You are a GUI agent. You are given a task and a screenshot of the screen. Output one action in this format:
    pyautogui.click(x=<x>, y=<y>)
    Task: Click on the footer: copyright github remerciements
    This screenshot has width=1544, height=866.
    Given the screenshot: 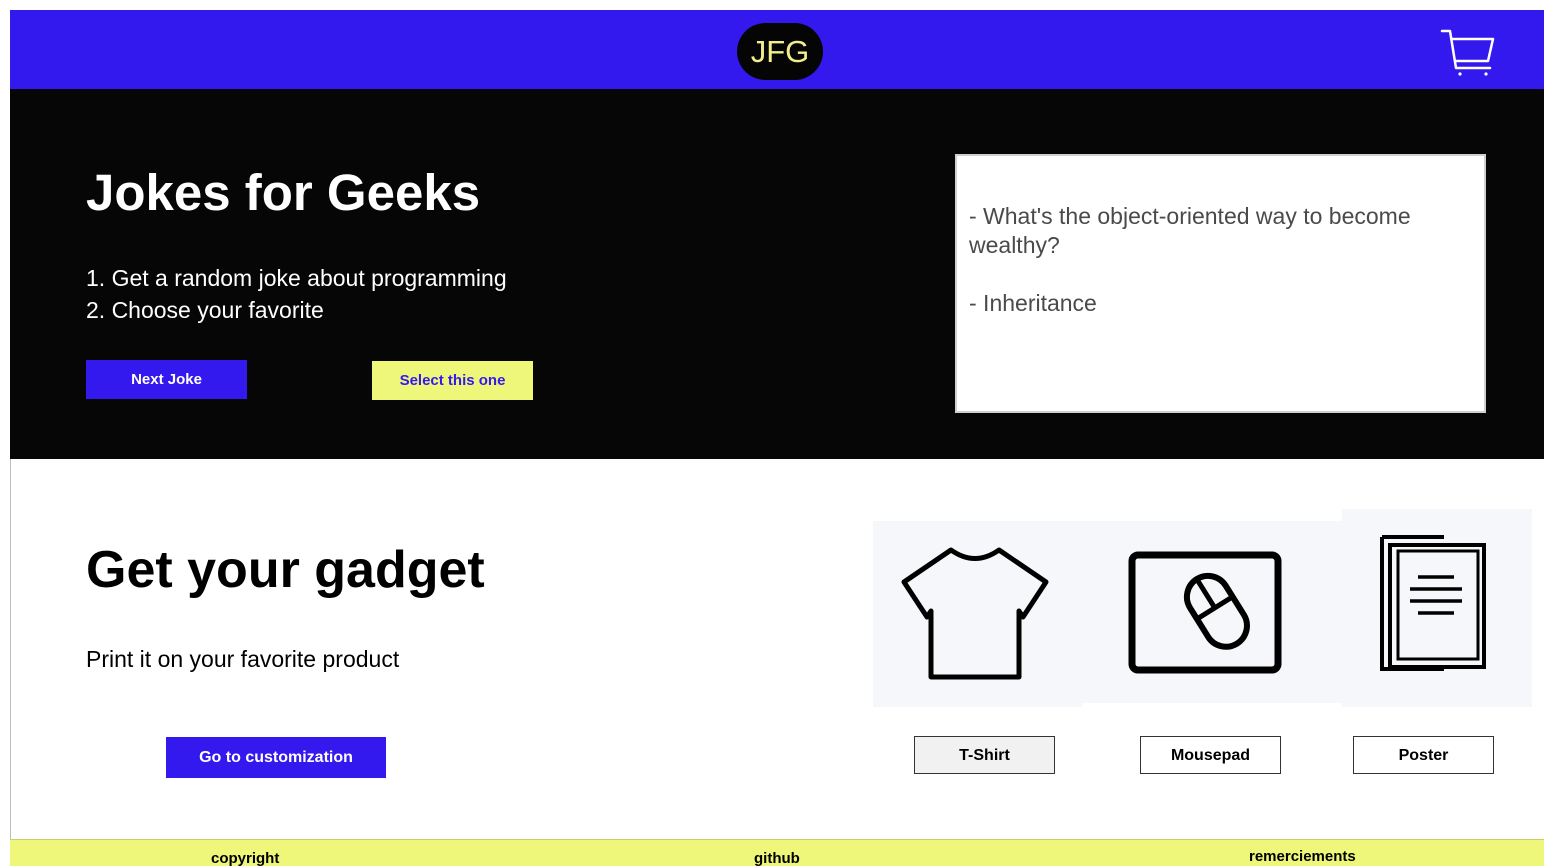 What is the action you would take?
    pyautogui.click(x=777, y=852)
    